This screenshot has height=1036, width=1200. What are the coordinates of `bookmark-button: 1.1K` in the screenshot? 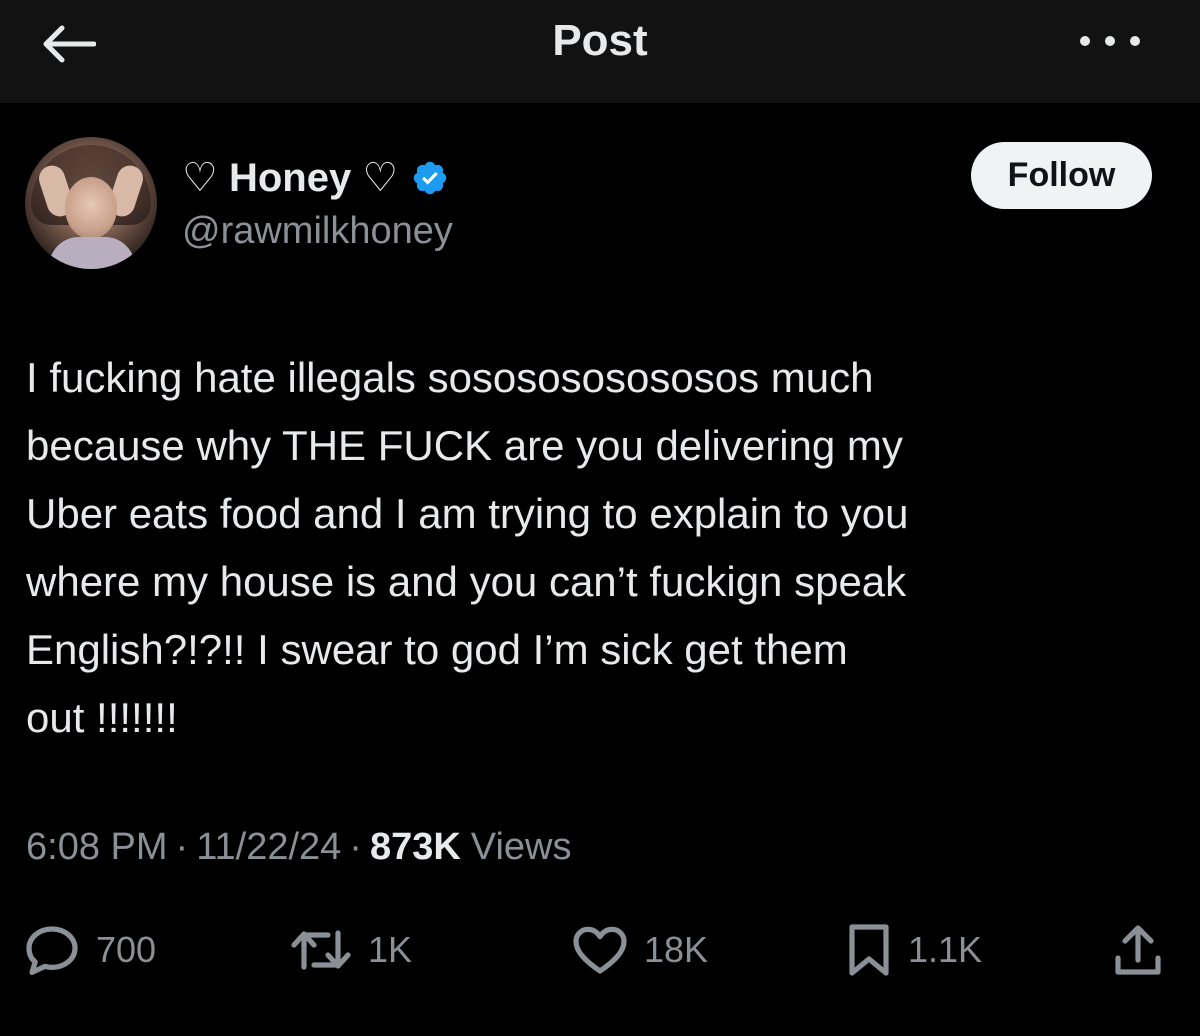 It's located at (914, 950).